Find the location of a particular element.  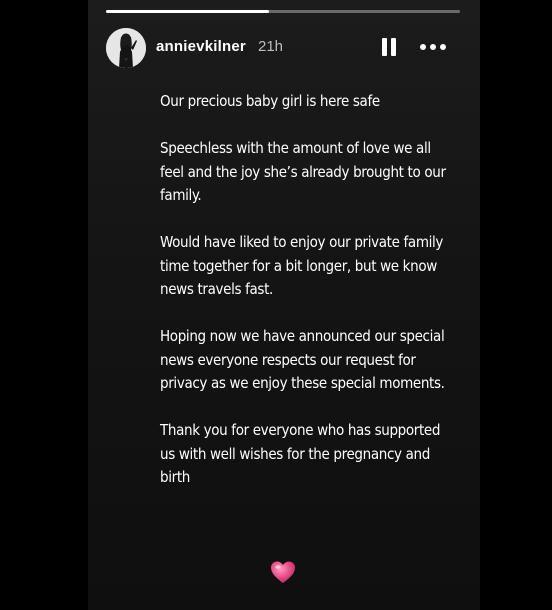

more-options-button is located at coordinates (434, 47).